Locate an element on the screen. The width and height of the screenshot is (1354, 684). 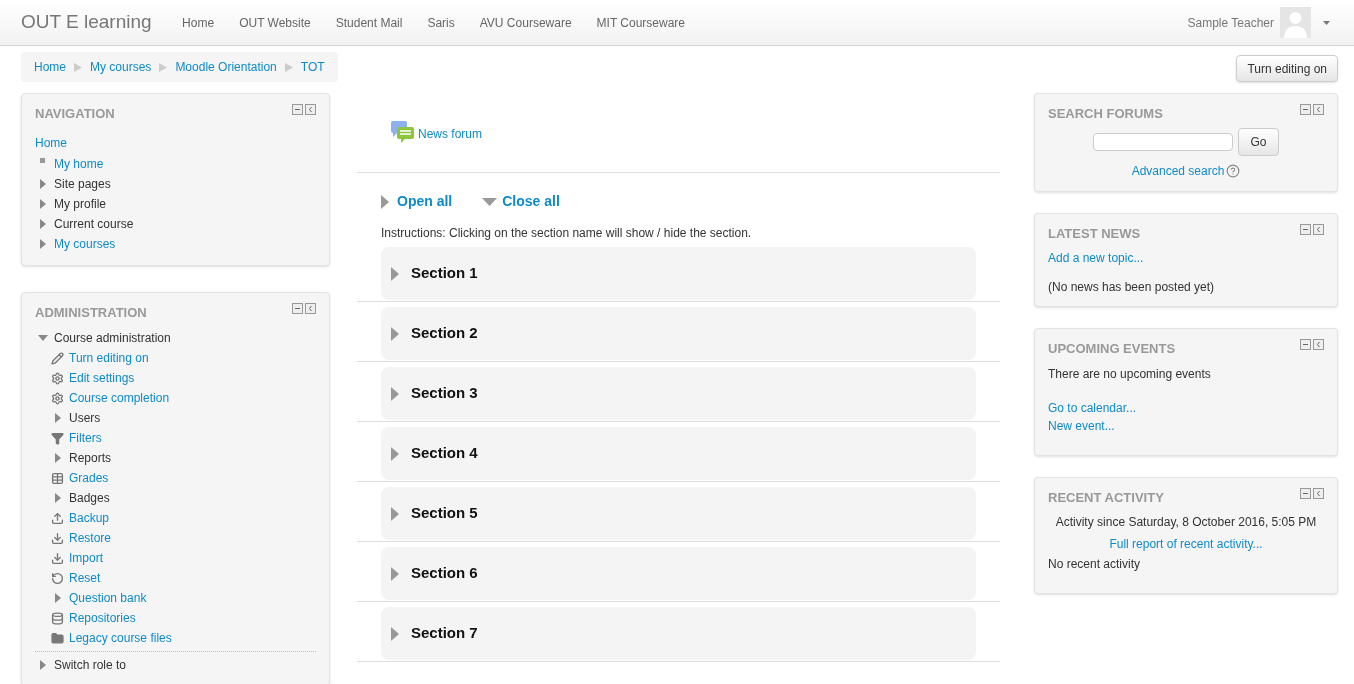
block-title: UPCOMING EVENTS is located at coordinates (1112, 349).